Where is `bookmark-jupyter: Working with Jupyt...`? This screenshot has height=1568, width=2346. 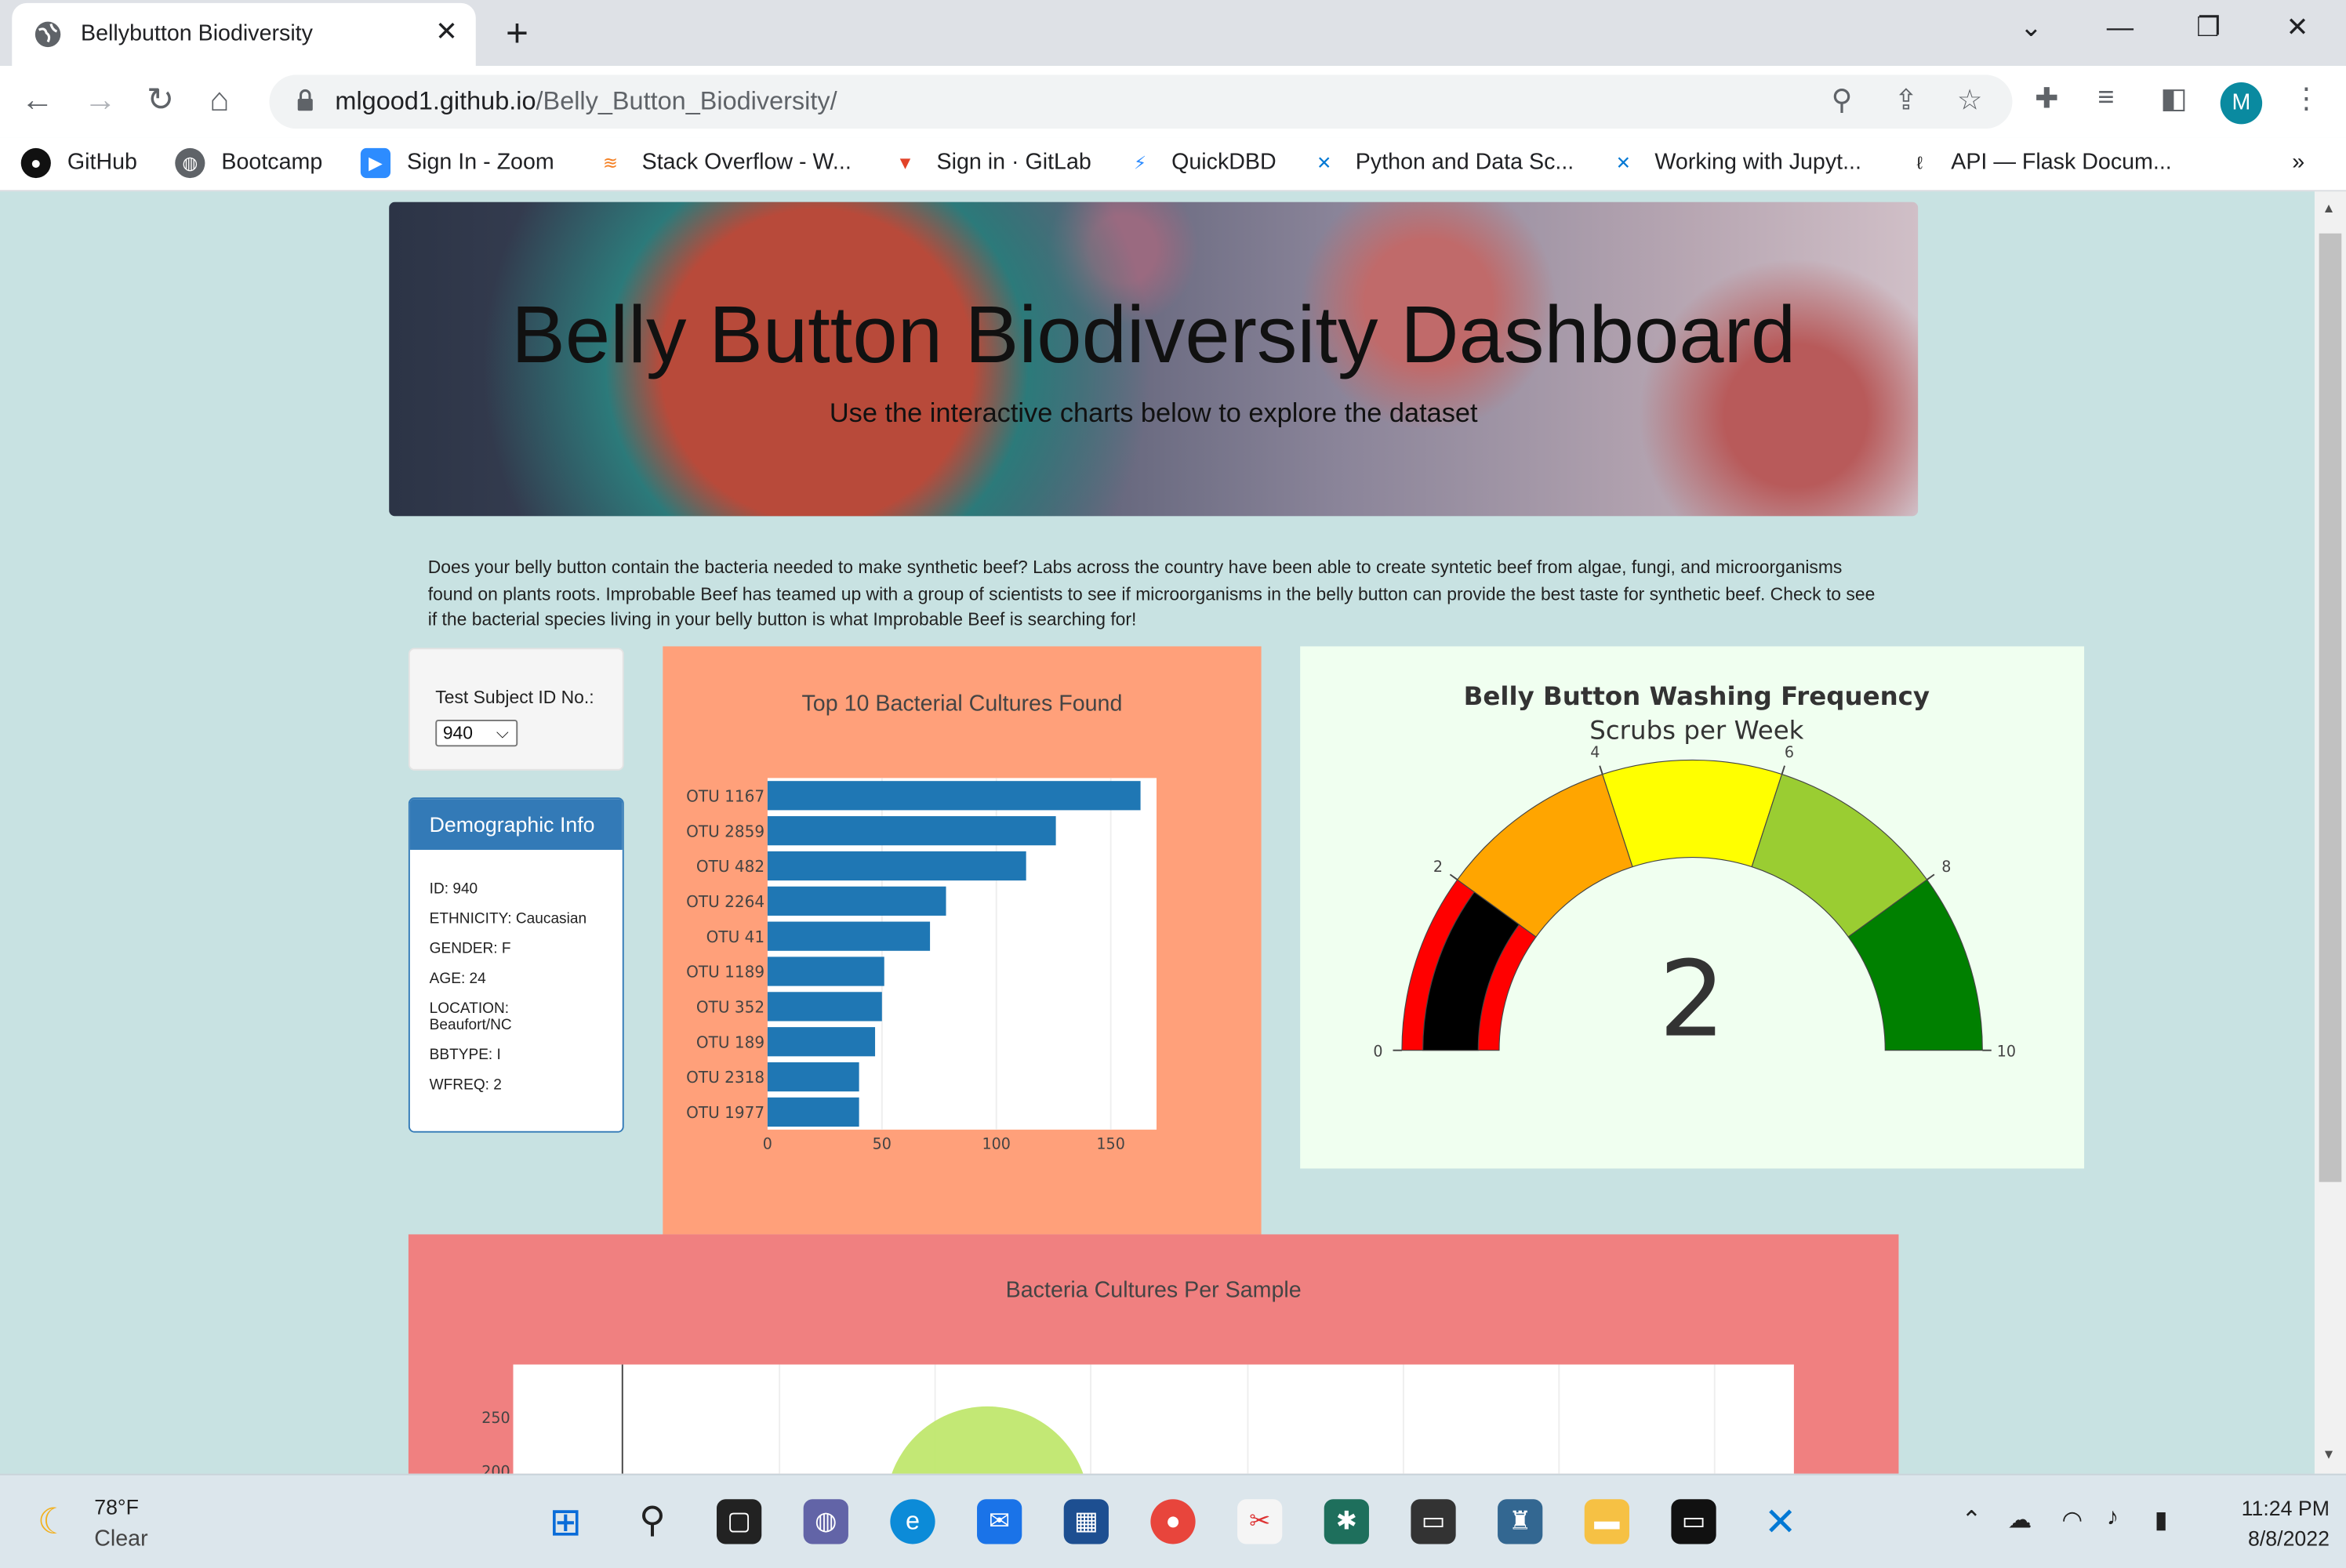 bookmark-jupyter: Working with Jupyt... is located at coordinates (1757, 162).